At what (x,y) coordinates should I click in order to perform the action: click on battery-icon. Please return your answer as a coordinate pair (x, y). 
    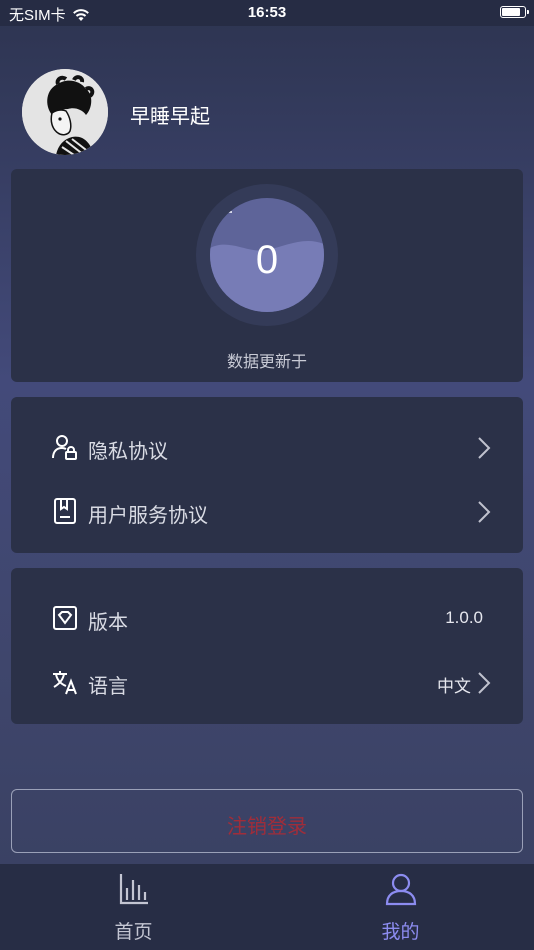
    Looking at the image, I should click on (514, 12).